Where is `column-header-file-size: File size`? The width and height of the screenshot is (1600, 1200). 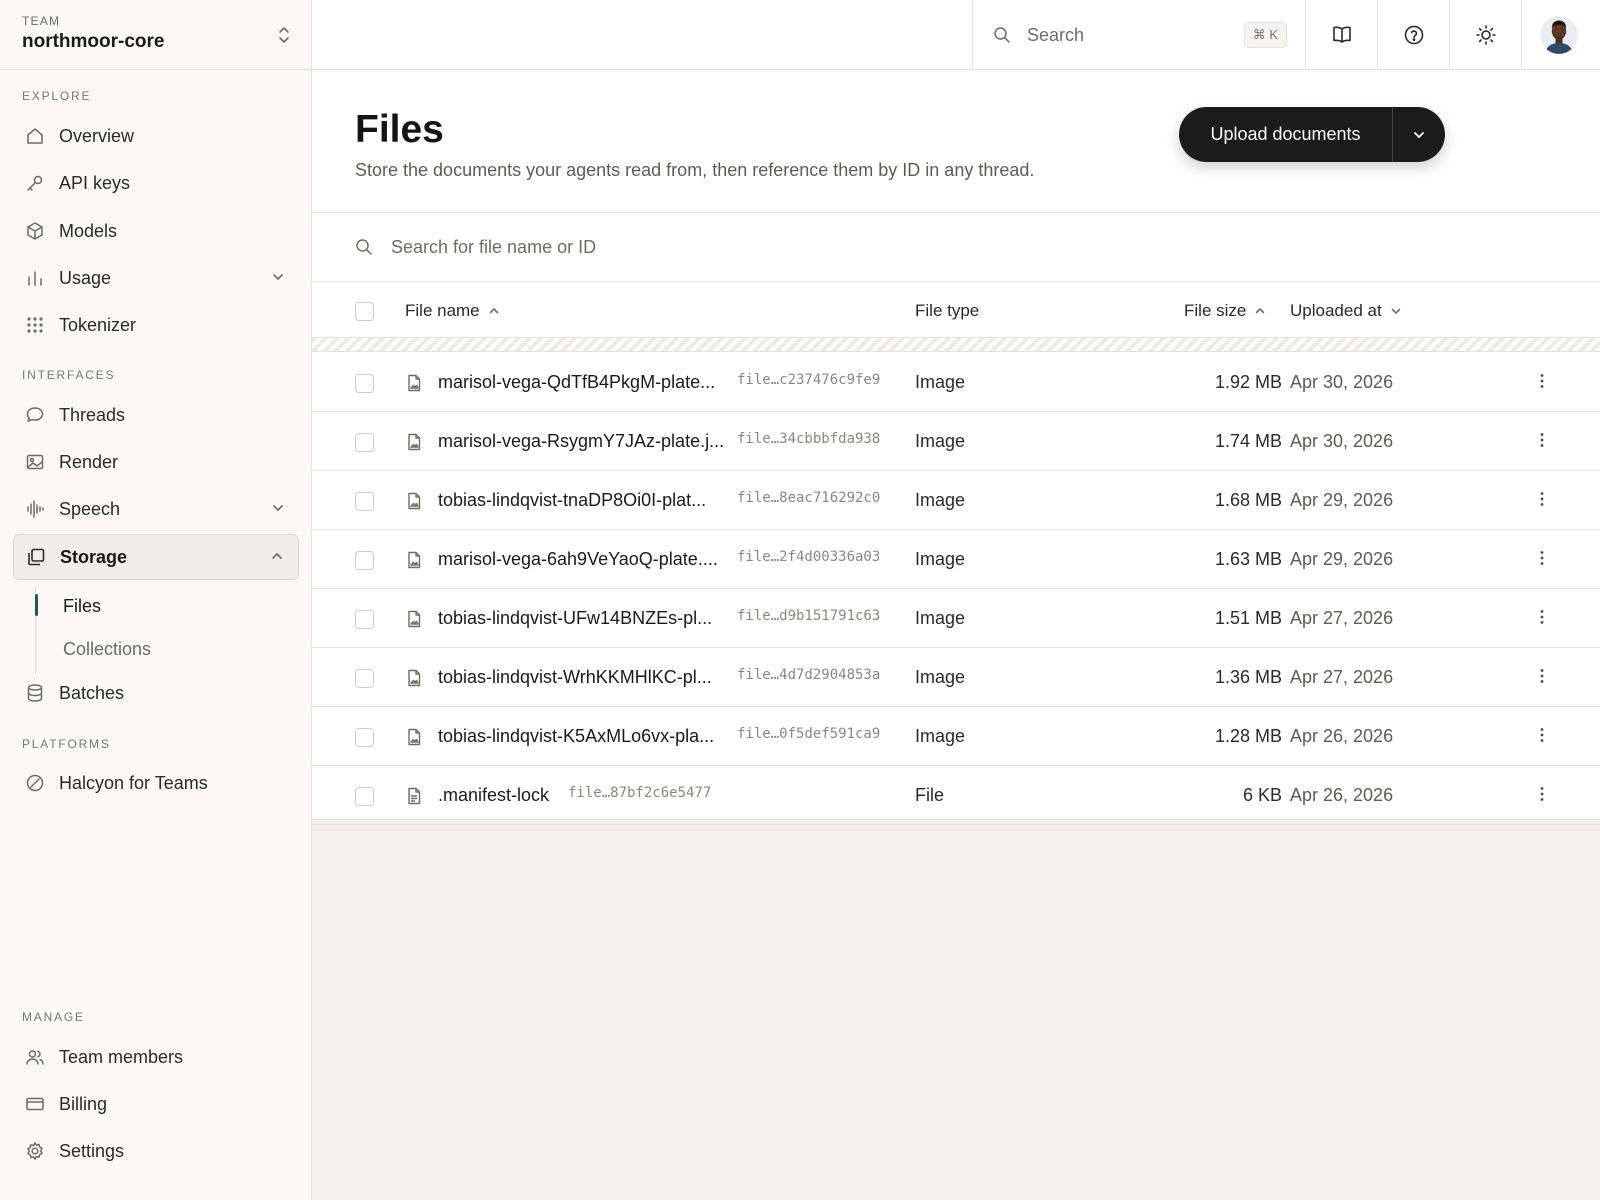 column-header-file-size: File size is located at coordinates (1225, 311).